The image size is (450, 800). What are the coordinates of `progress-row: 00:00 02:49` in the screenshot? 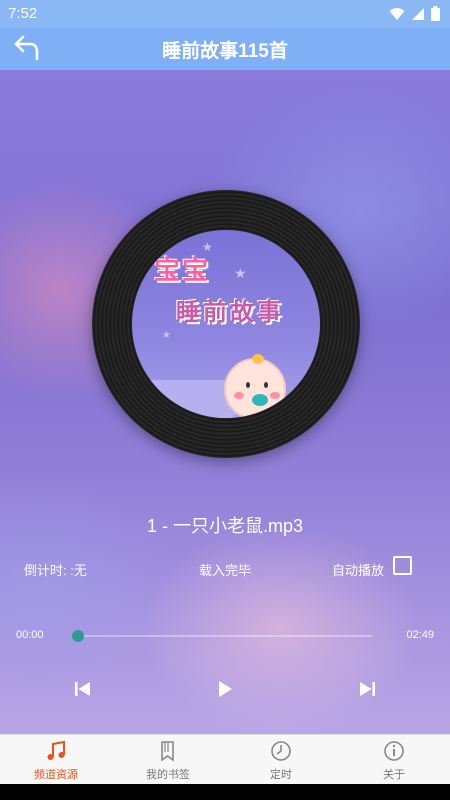 It's located at (225, 636).